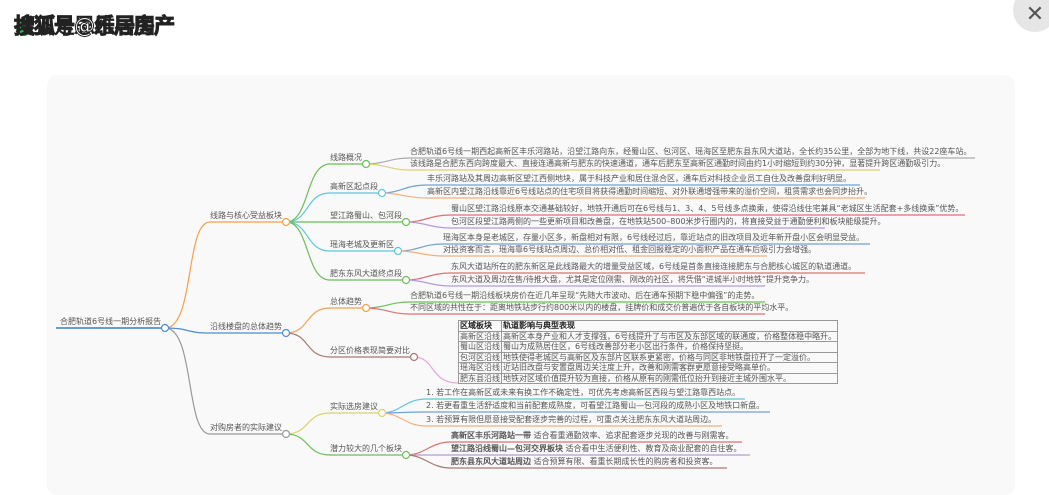 This screenshot has width=1049, height=495. Describe the element at coordinates (633, 435) in the screenshot. I see `area-desc: 适合看重通勤效率、追求配套逐步兑现的改善与刚需客。` at that location.